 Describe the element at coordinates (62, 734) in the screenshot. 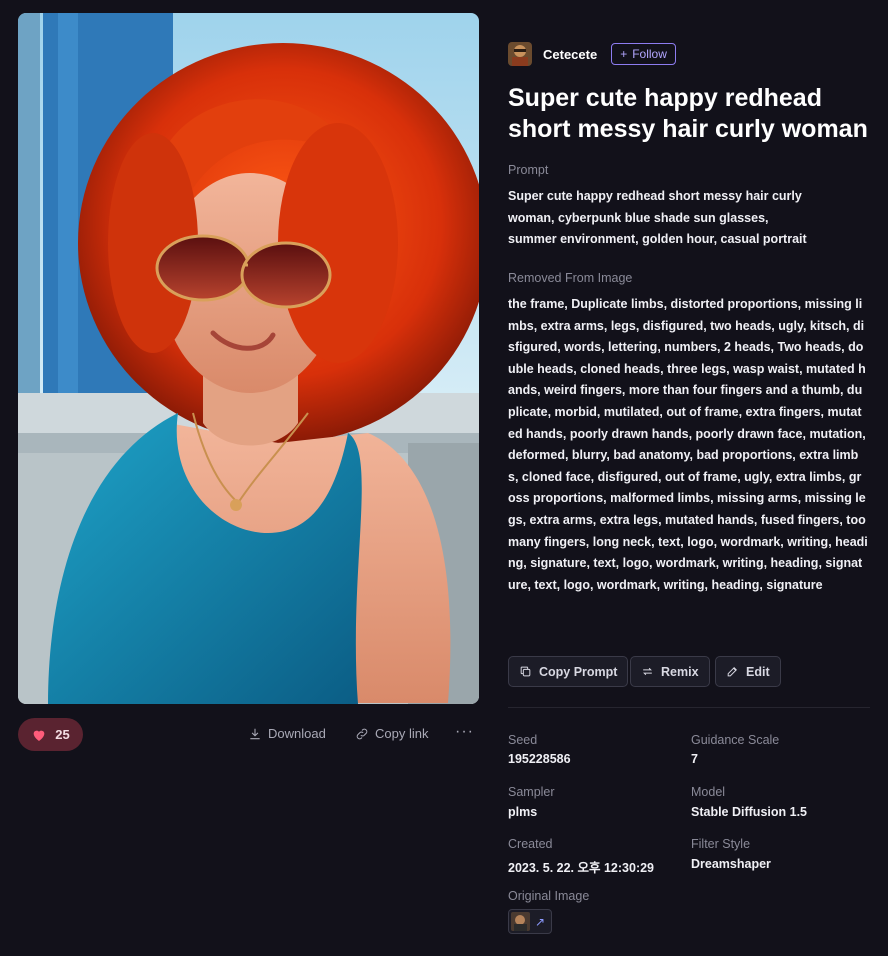

I see `like-count: 25` at that location.